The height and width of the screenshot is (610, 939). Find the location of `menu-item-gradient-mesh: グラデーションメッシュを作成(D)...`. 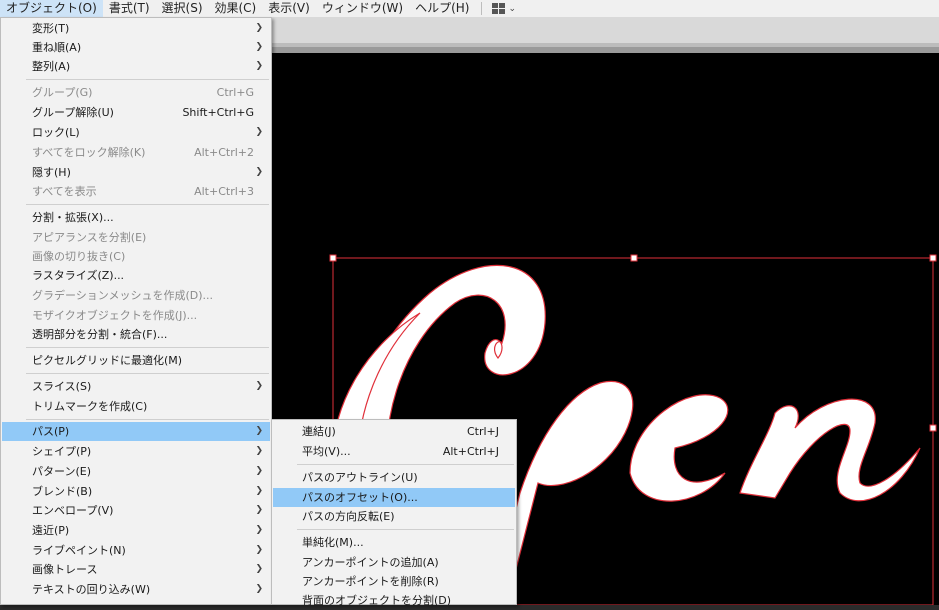

menu-item-gradient-mesh: グラデーションメッシュを作成(D)... is located at coordinates (136, 295).